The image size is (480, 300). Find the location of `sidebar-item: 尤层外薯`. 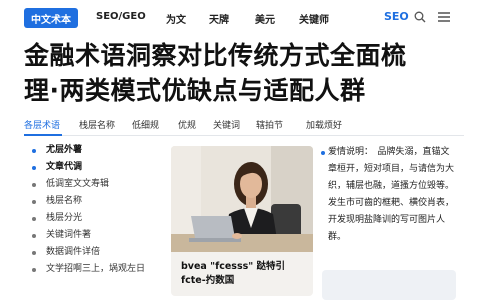

sidebar-item: 尤层外薯 is located at coordinates (96, 150).